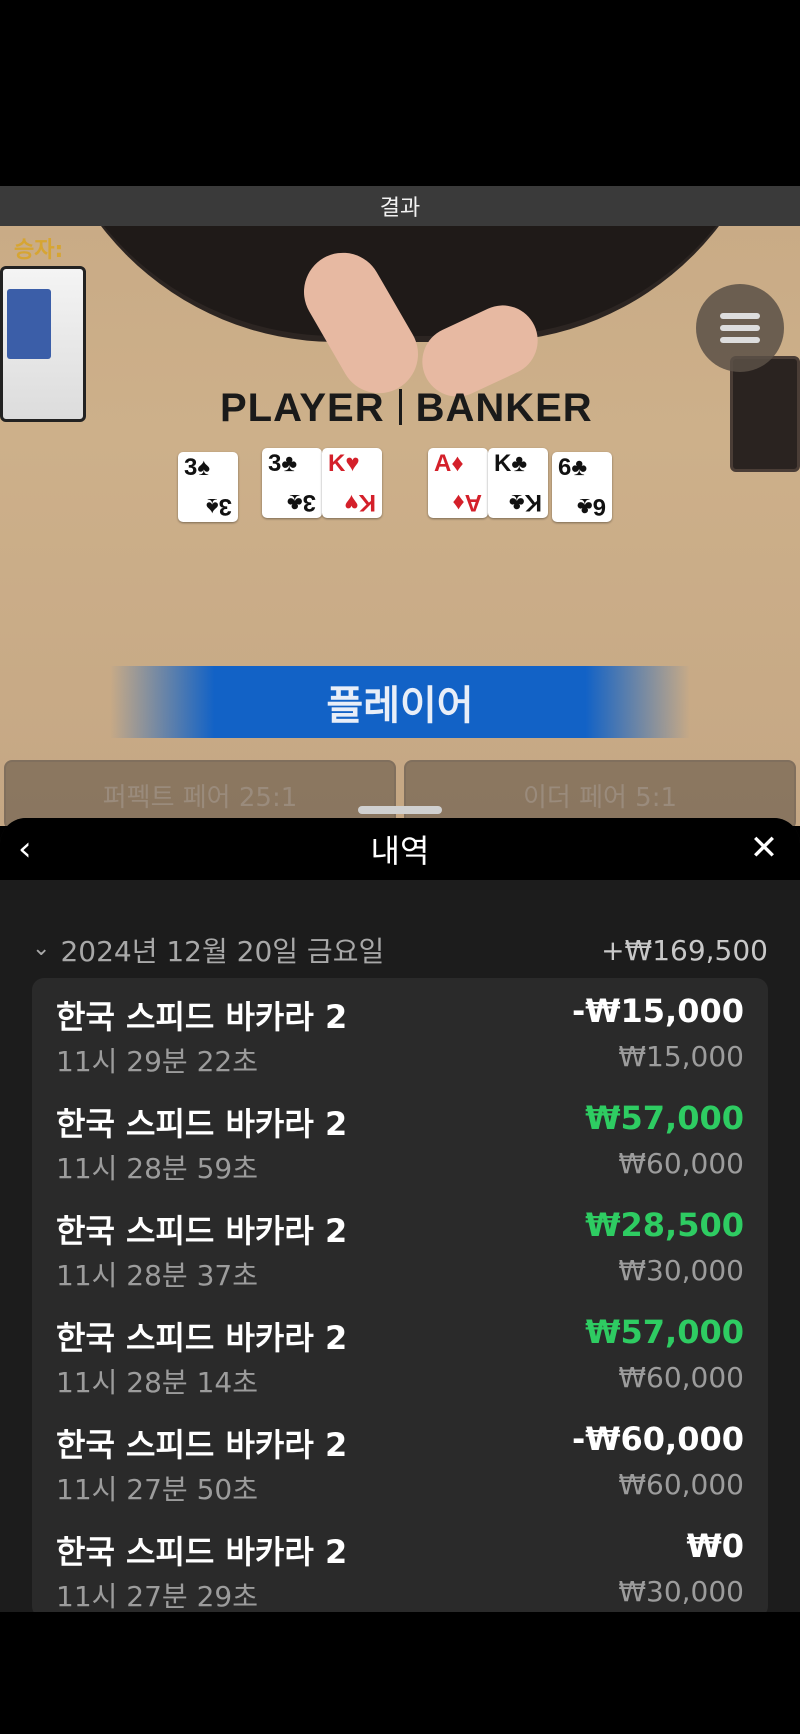  What do you see at coordinates (157, 1168) in the screenshot?
I see `history-time: 11시 28분 59초` at bounding box center [157, 1168].